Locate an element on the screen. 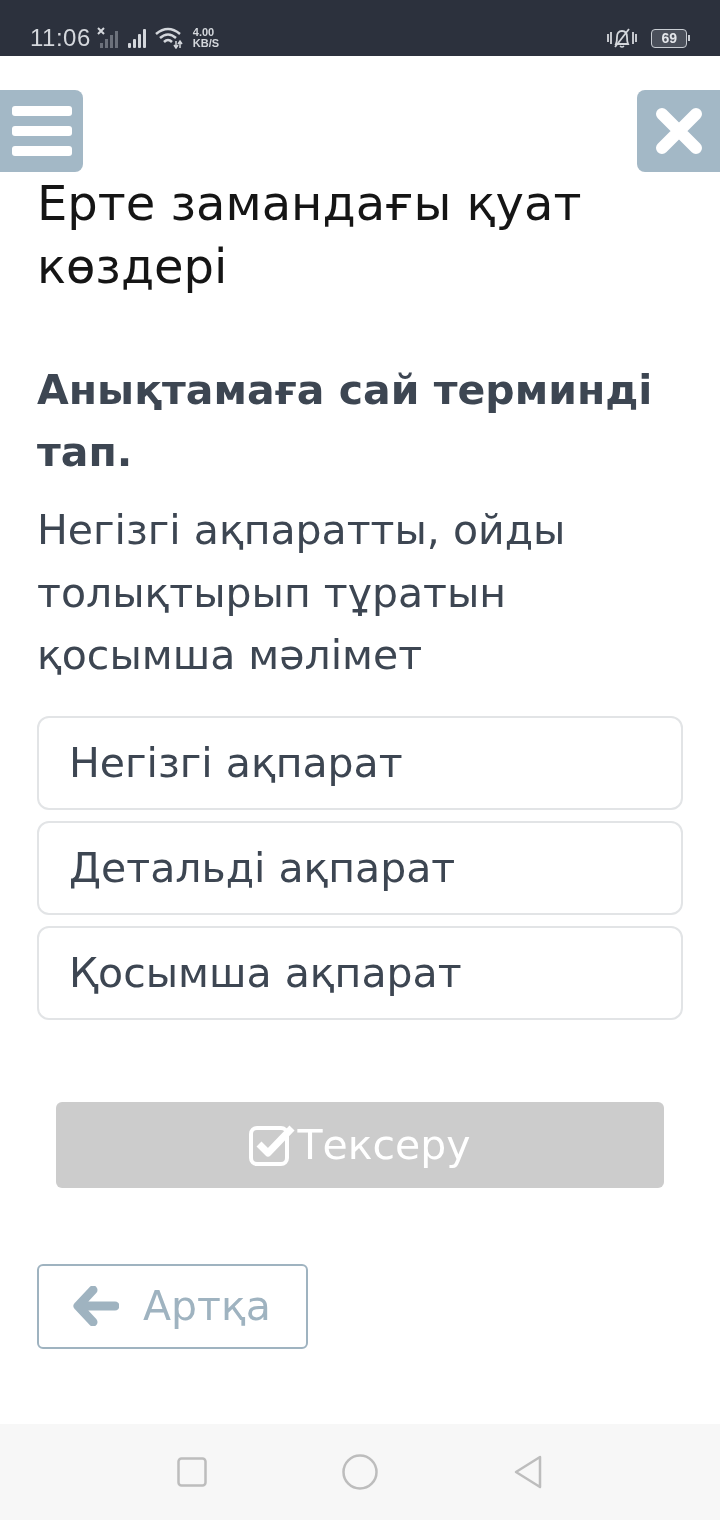 The image size is (720, 1520). menu-button is located at coordinates (41, 131).